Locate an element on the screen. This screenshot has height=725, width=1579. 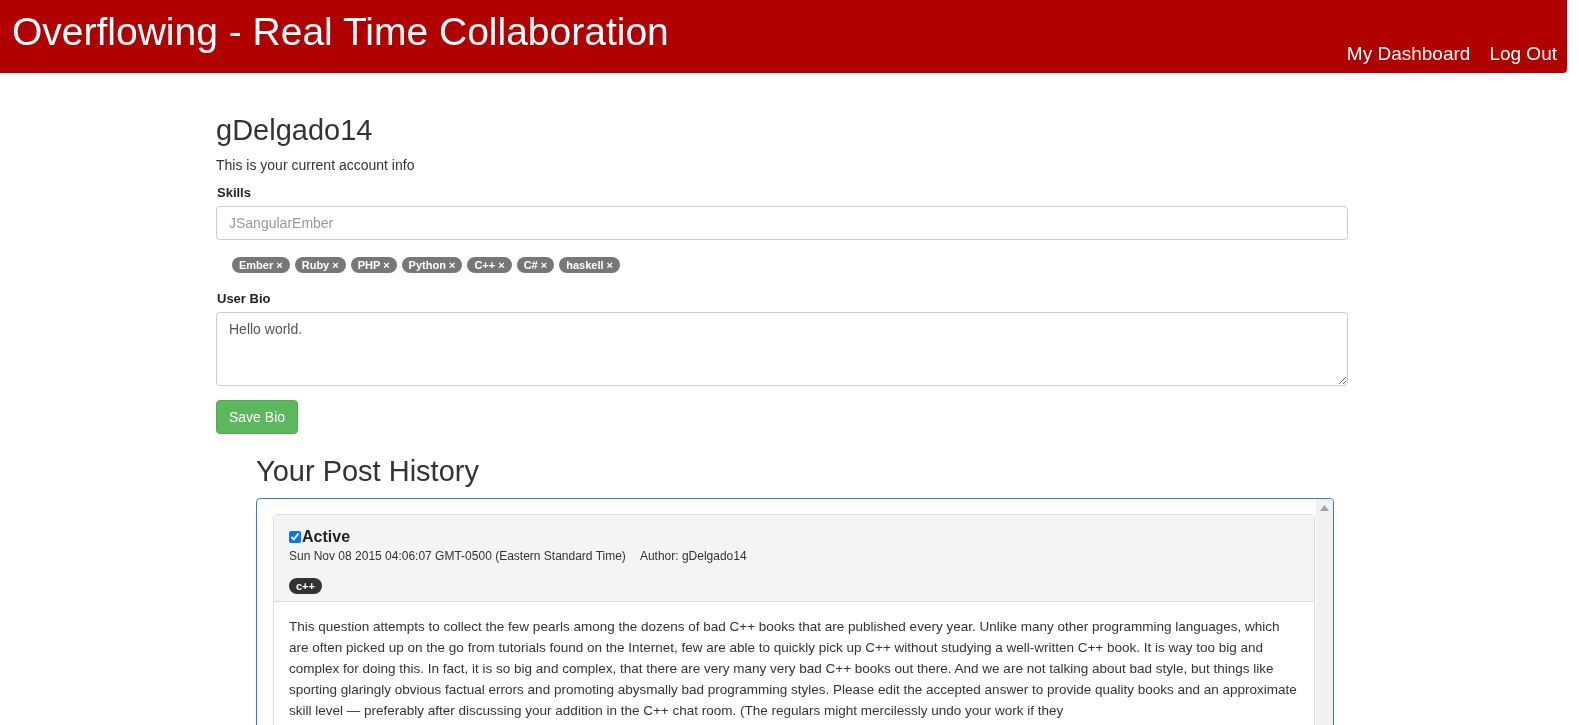
skills-input: JSangularEmber is located at coordinates (782, 222).